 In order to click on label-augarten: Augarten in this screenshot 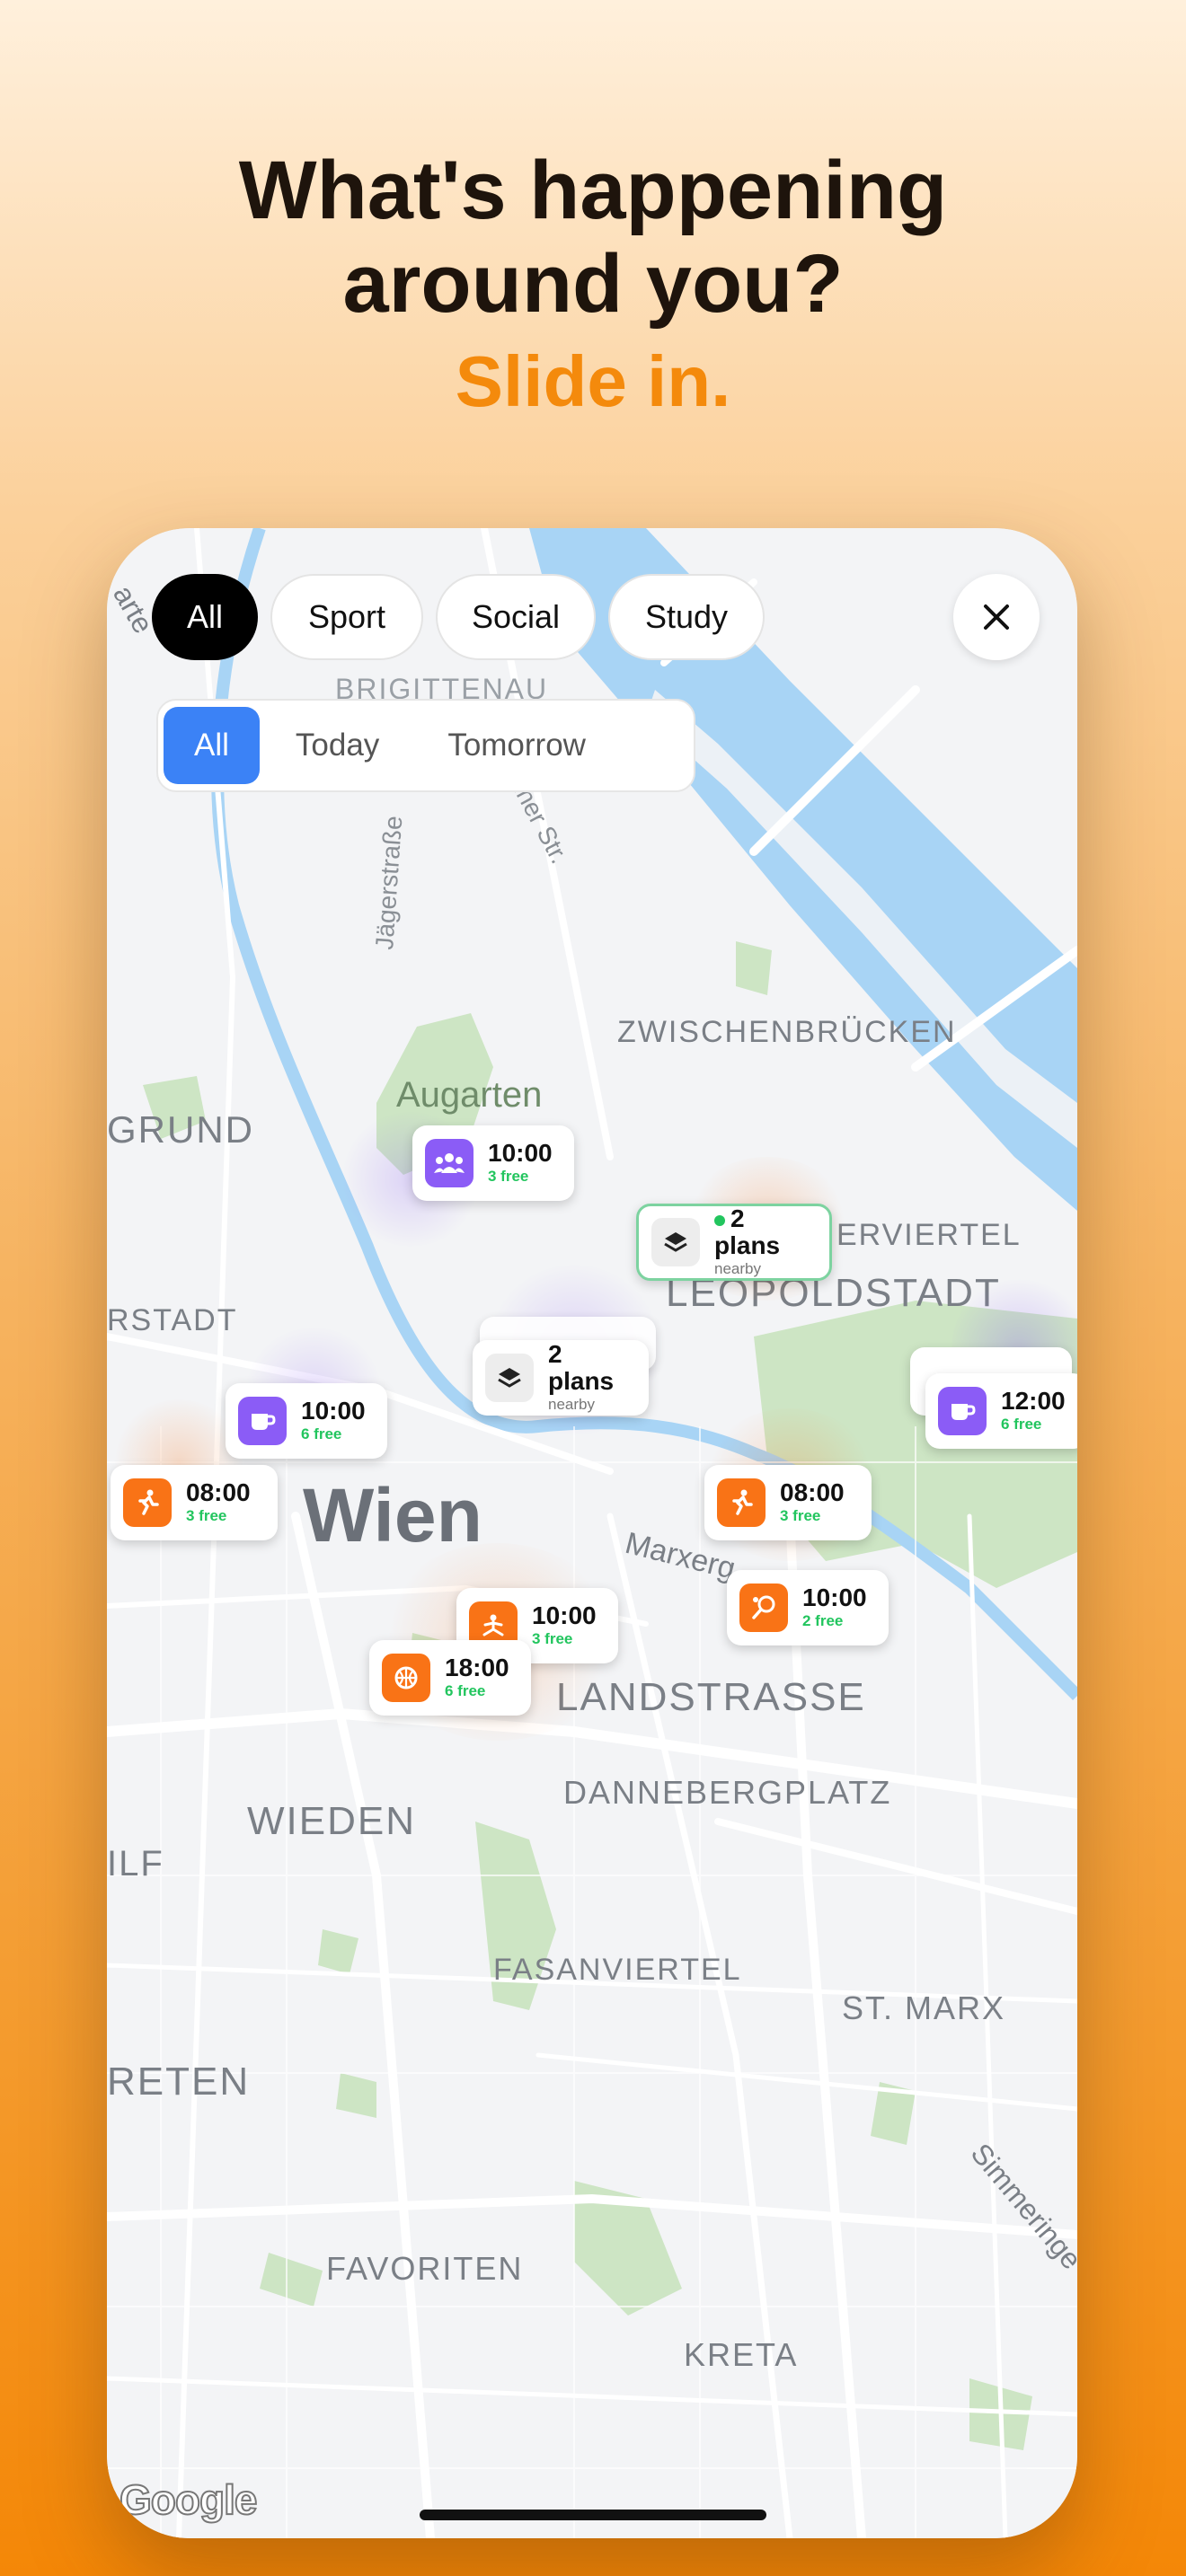, I will do `click(469, 1095)`.